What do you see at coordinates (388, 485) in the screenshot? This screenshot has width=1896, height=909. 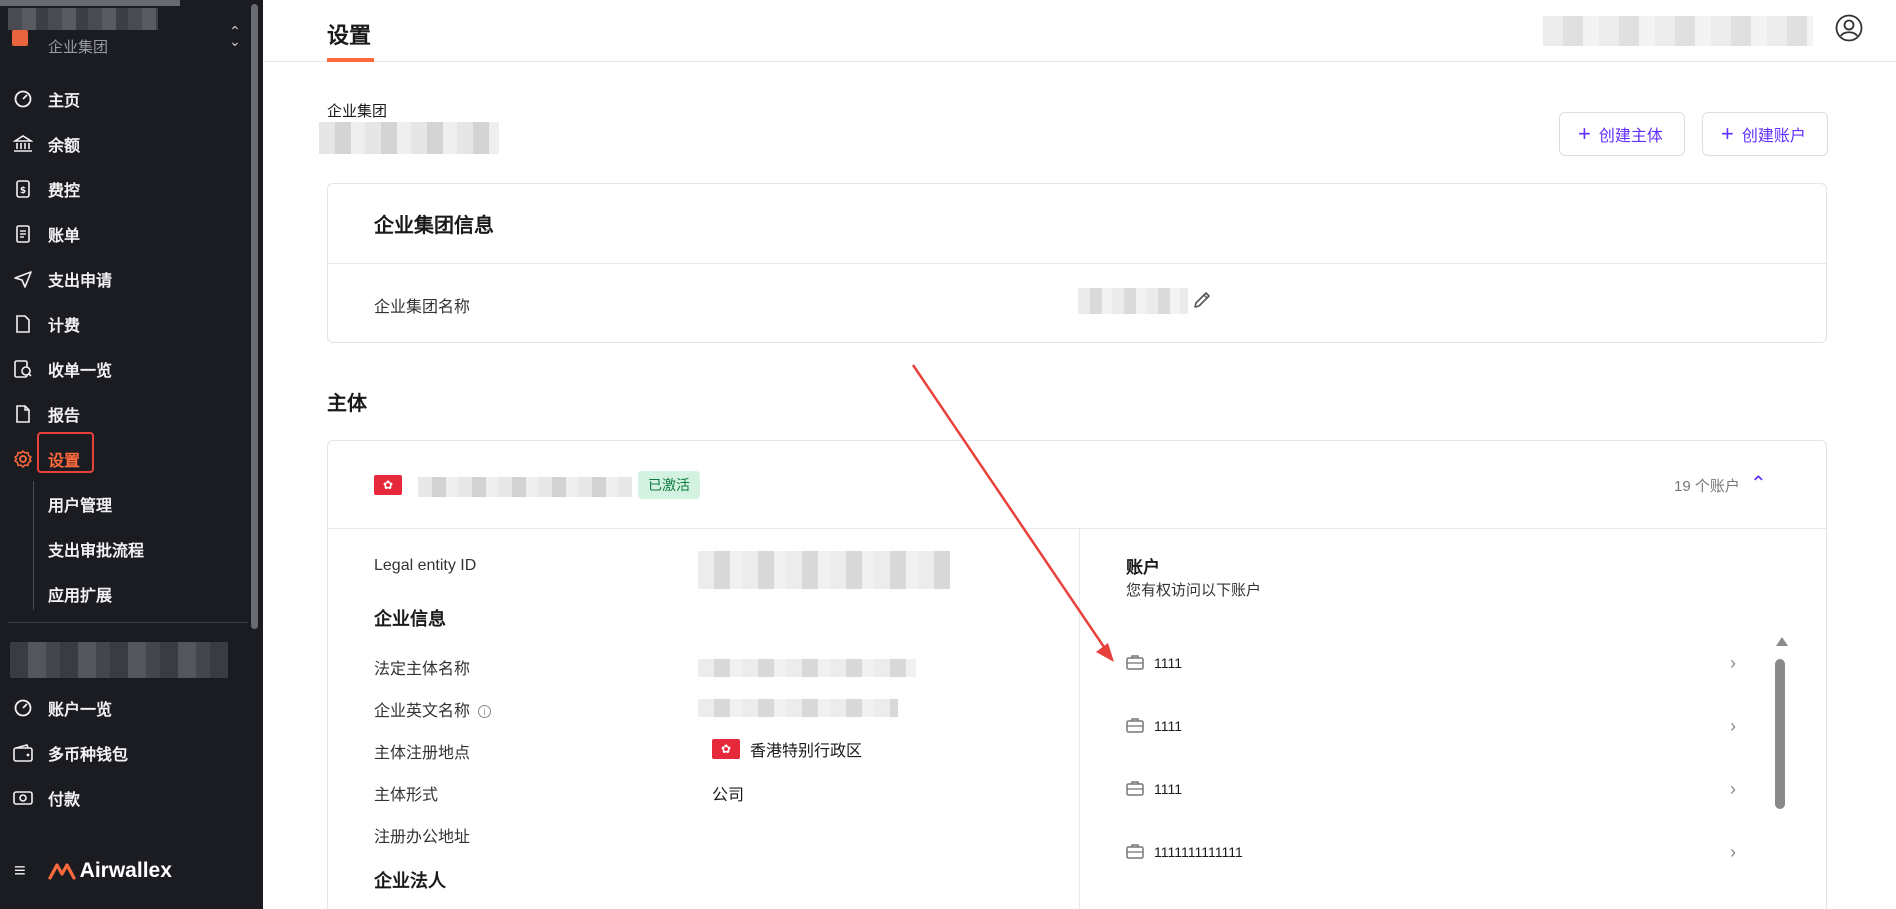 I see `hong-kong-flag-icon: ✿` at bounding box center [388, 485].